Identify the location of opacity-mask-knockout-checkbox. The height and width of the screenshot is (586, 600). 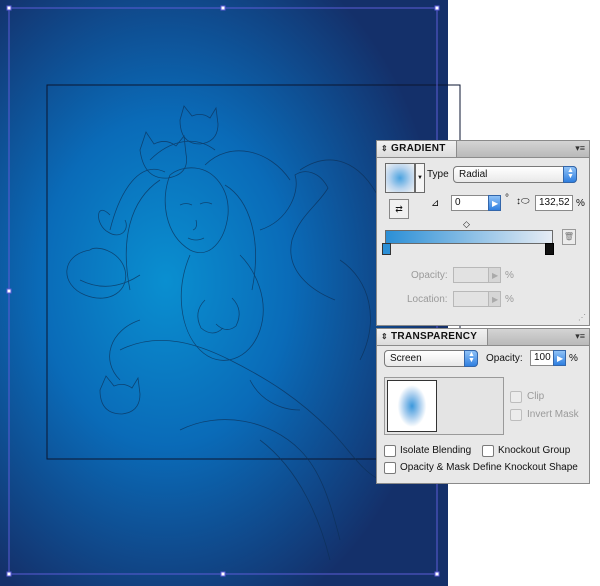
(390, 468).